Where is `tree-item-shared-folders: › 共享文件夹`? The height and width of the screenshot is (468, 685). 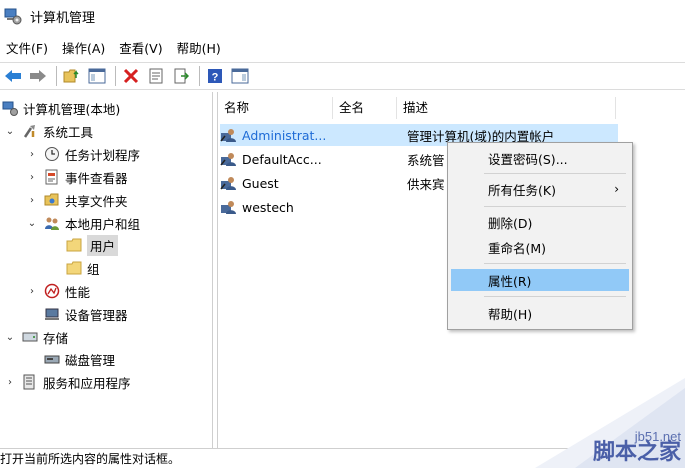
tree-item-shared-folders: › 共享文件夹 is located at coordinates (77, 200).